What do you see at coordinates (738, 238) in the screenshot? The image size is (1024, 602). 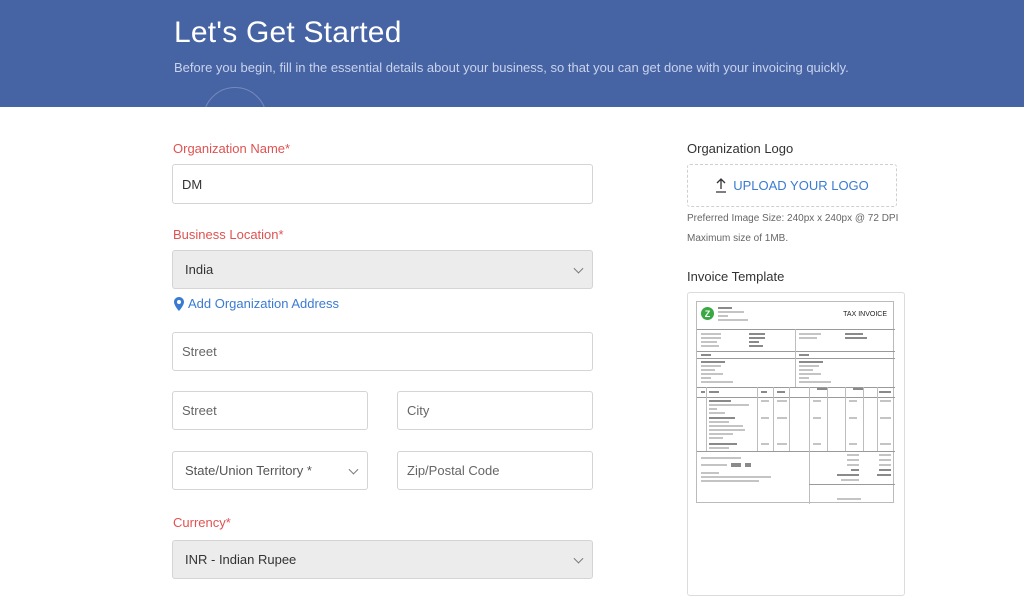 I see `logo-max-size-hint: Maximum size of 1MB.` at bounding box center [738, 238].